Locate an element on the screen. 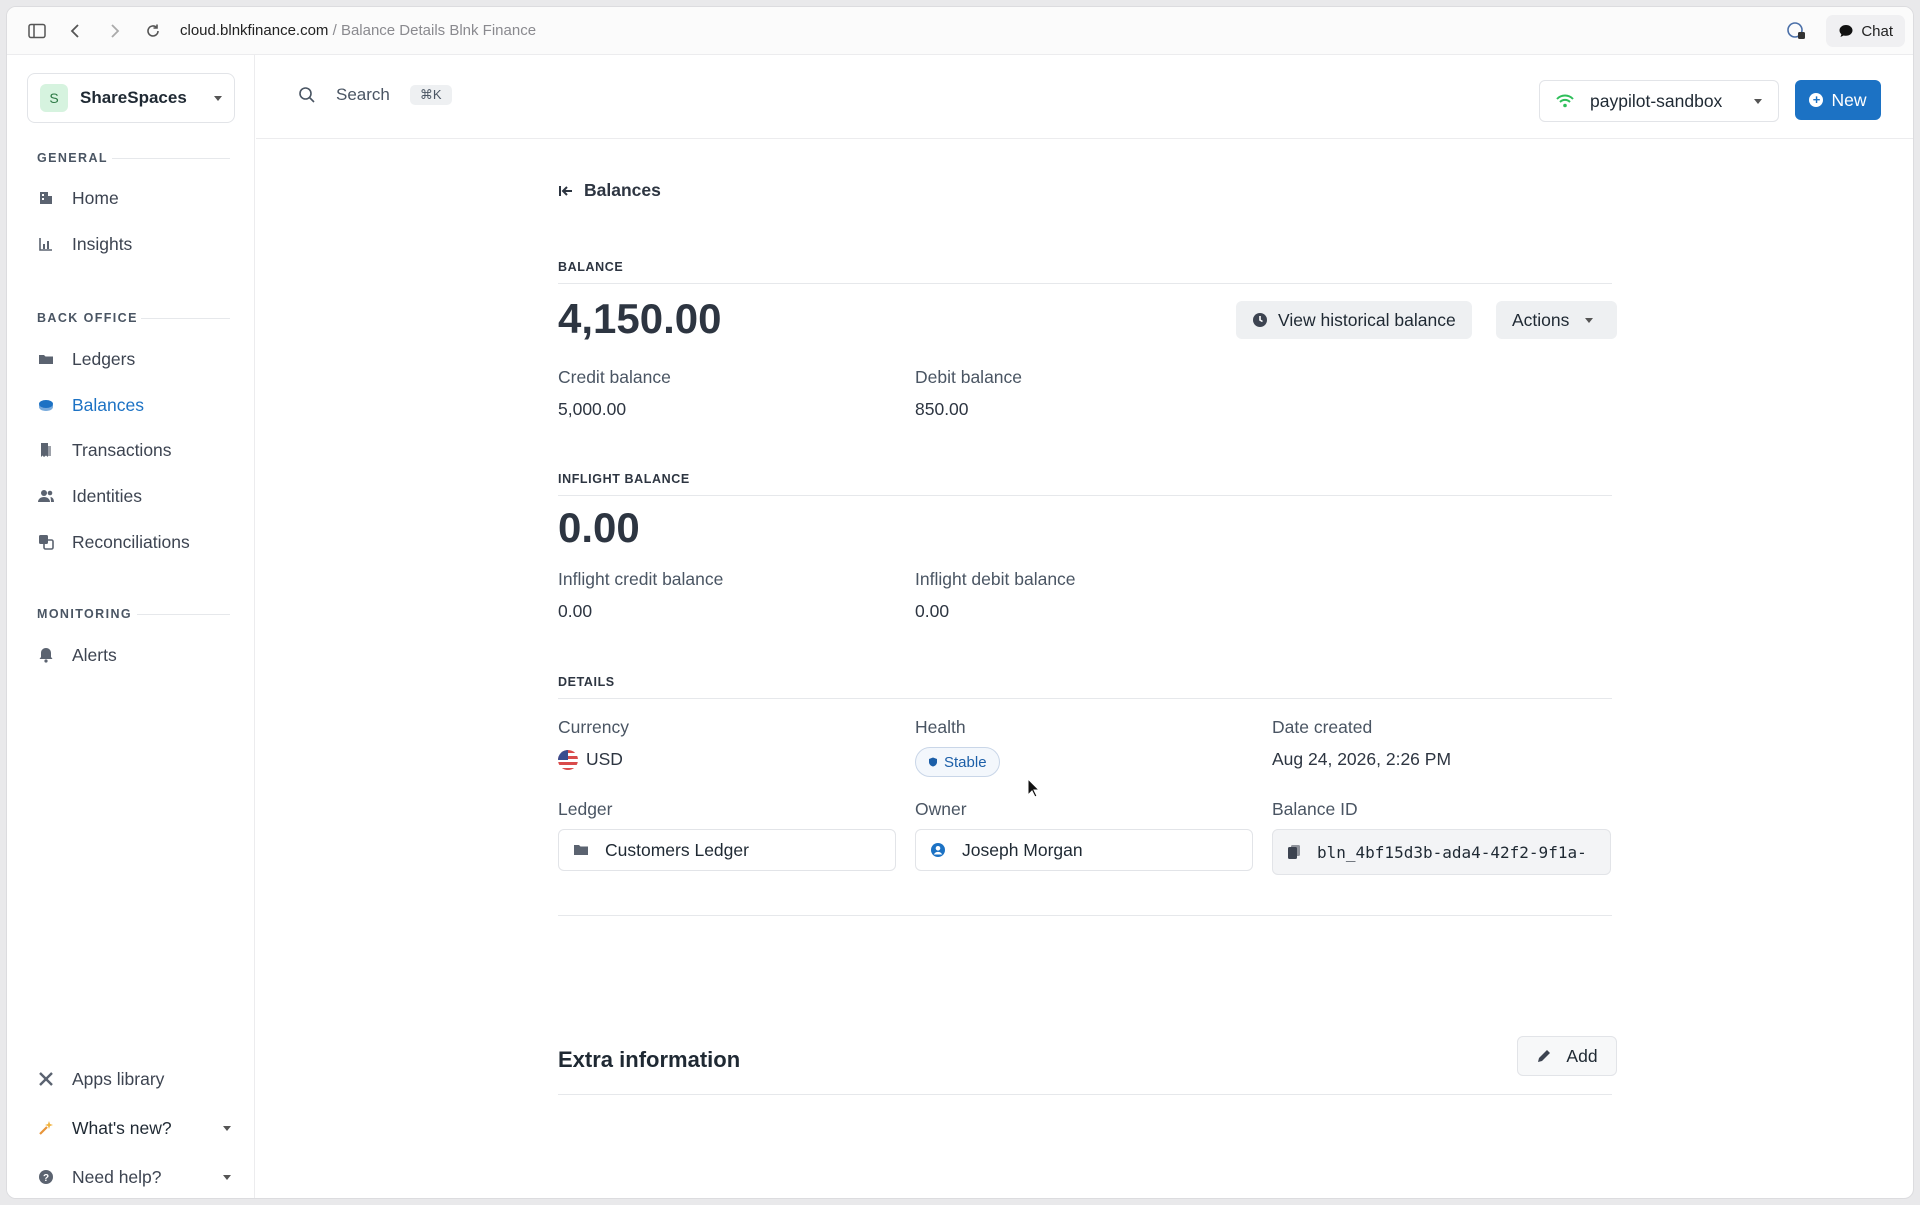 The width and height of the screenshot is (1920, 1205). back-link-label: Balances is located at coordinates (622, 190).